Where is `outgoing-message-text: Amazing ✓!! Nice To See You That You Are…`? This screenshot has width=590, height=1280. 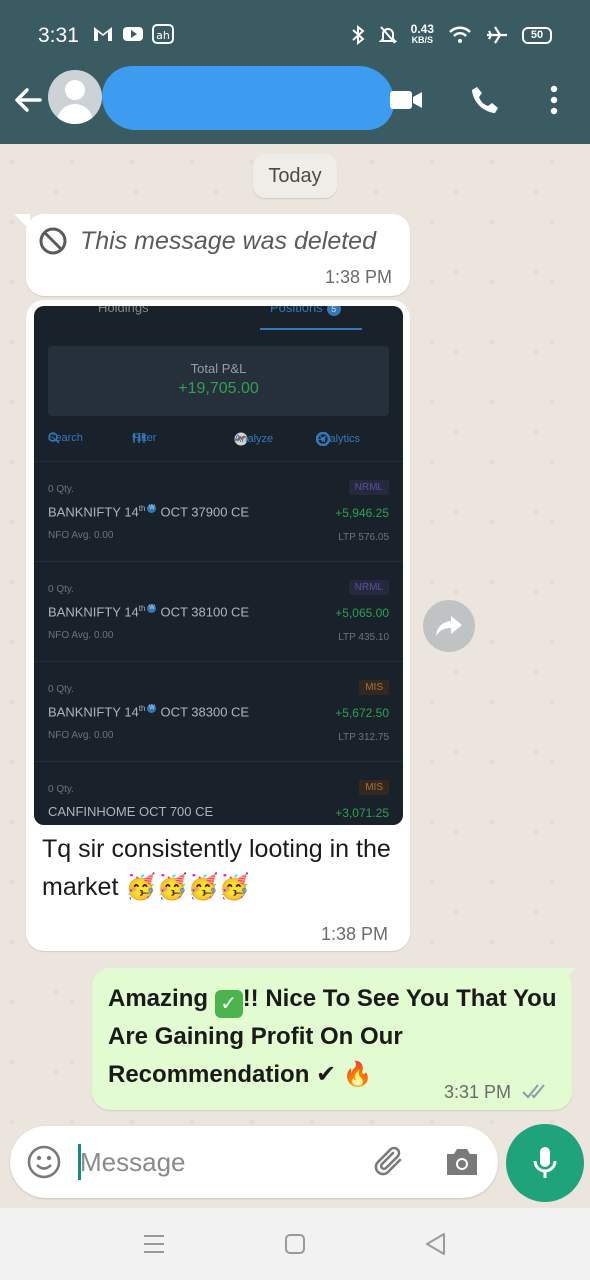
outgoing-message-text: Amazing ✓!! Nice To See You That You Are… is located at coordinates (332, 1036).